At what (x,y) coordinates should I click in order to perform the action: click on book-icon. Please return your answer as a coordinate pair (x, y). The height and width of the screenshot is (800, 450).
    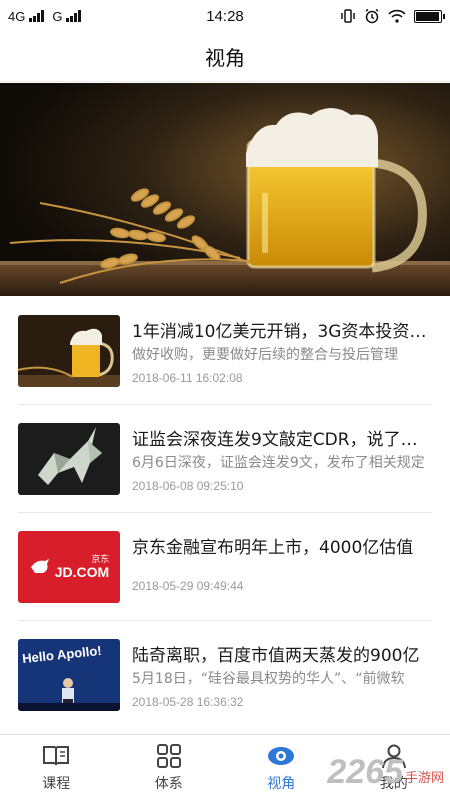
    Looking at the image, I should click on (56, 755).